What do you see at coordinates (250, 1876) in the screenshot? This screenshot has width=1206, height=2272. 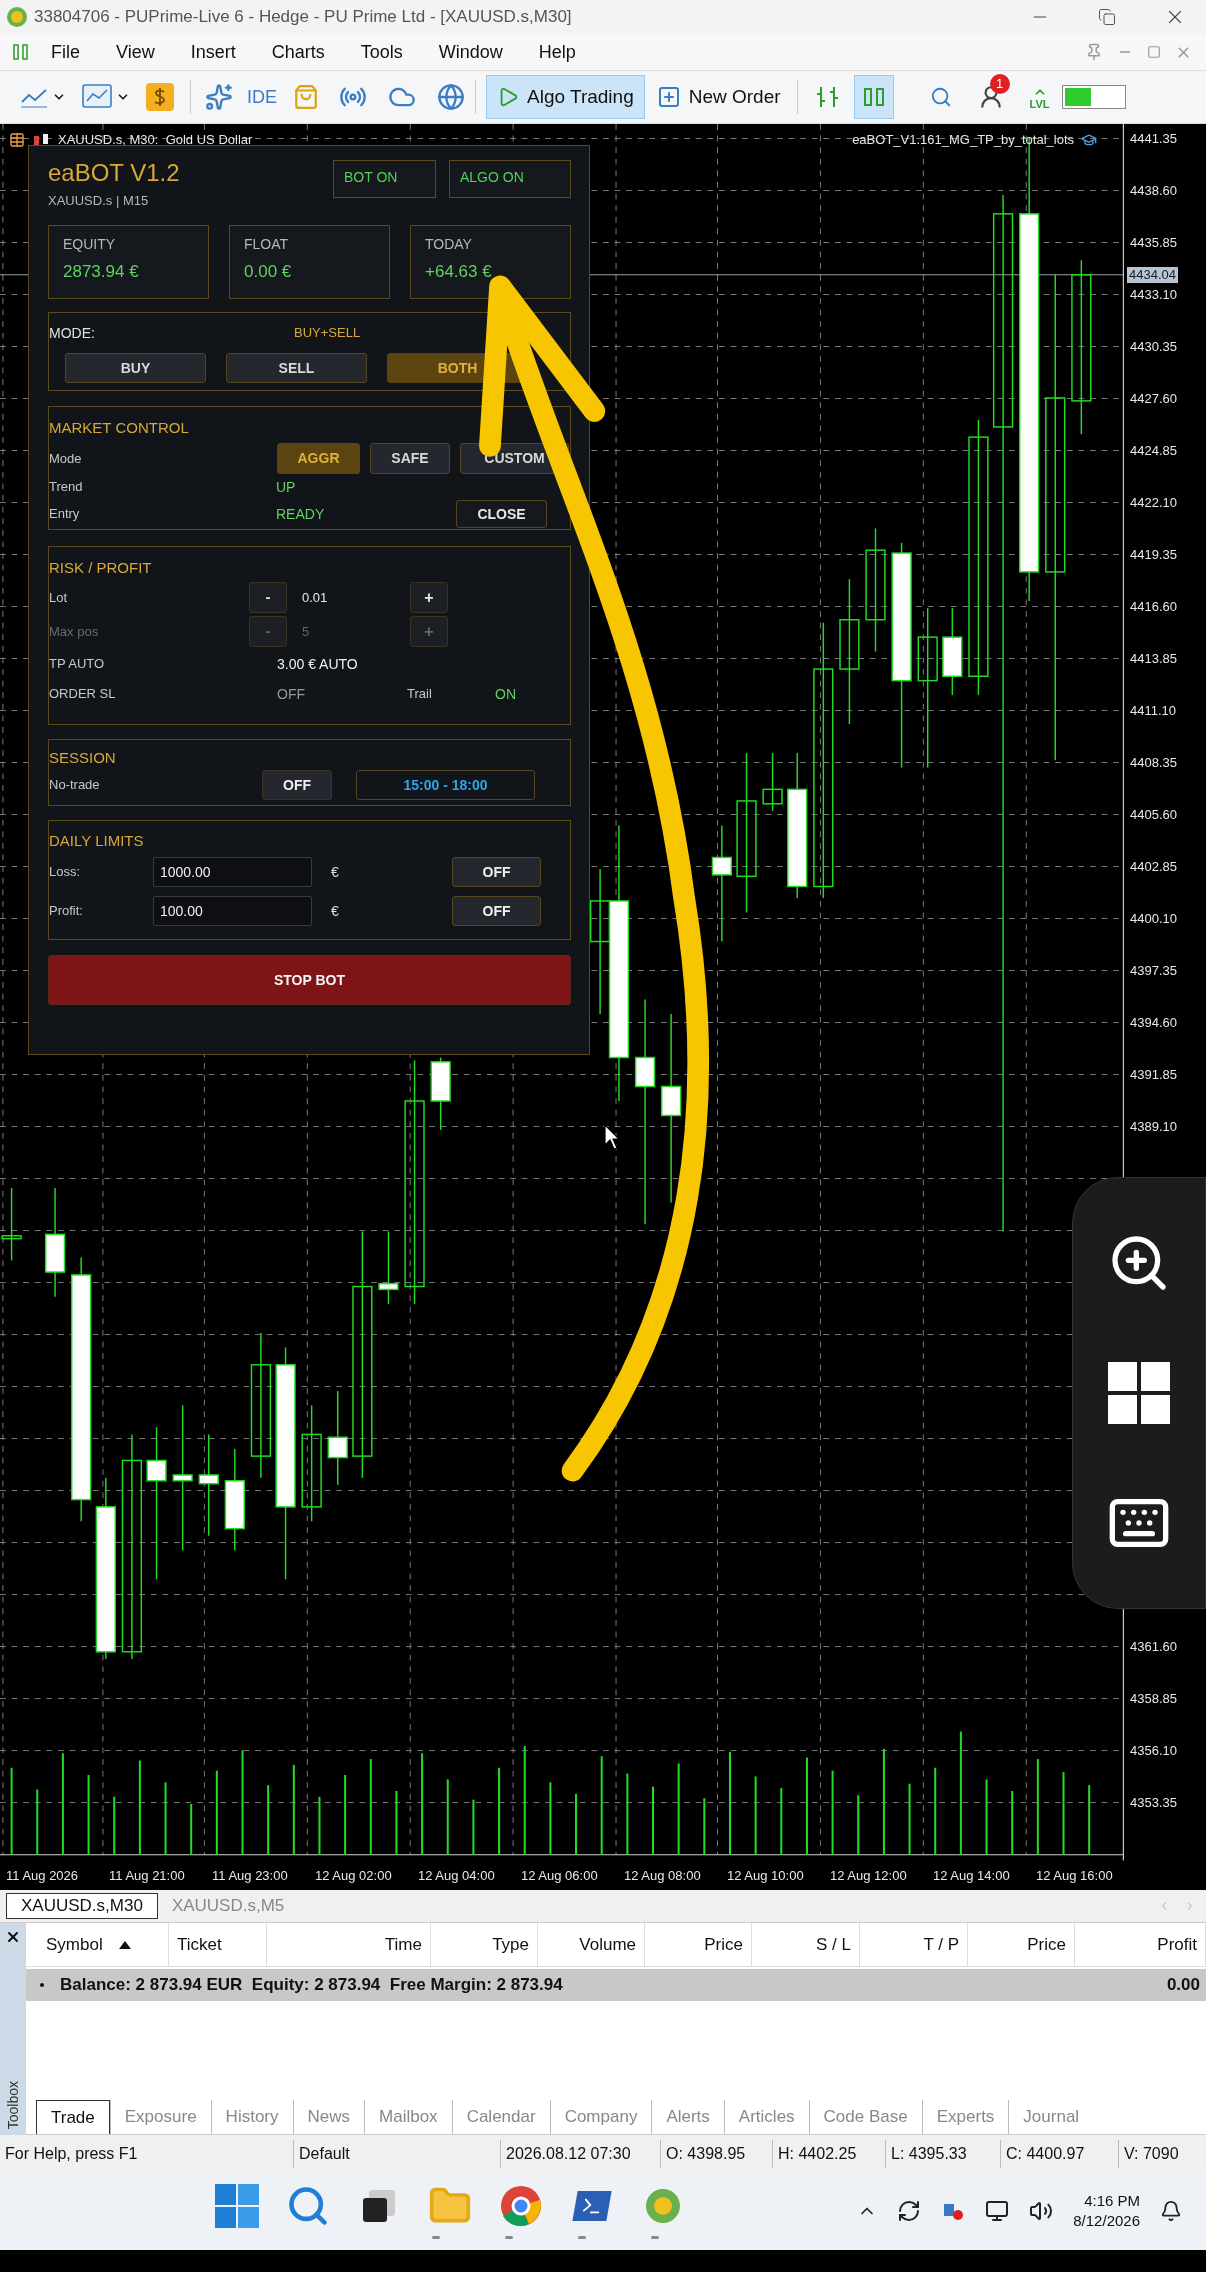 I see `time-label: 11 Aug 23:00` at bounding box center [250, 1876].